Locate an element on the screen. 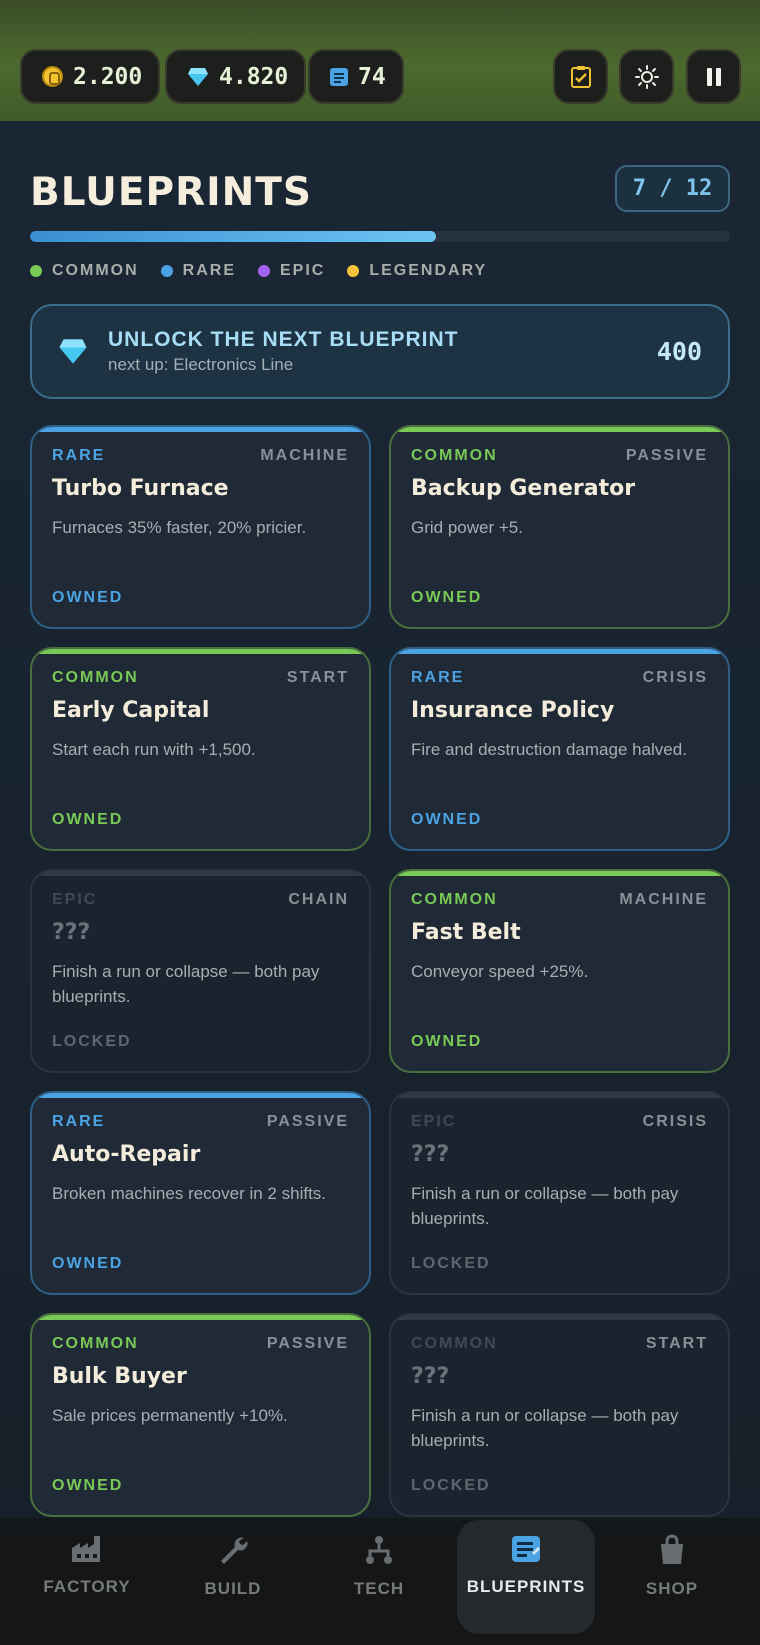  card-description: Grid power +5. is located at coordinates (467, 527).